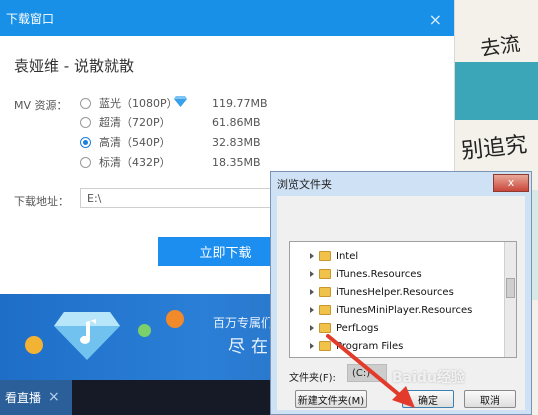 This screenshot has width=538, height=415. I want to click on background-handwriting-top: 去流, so click(500, 46).